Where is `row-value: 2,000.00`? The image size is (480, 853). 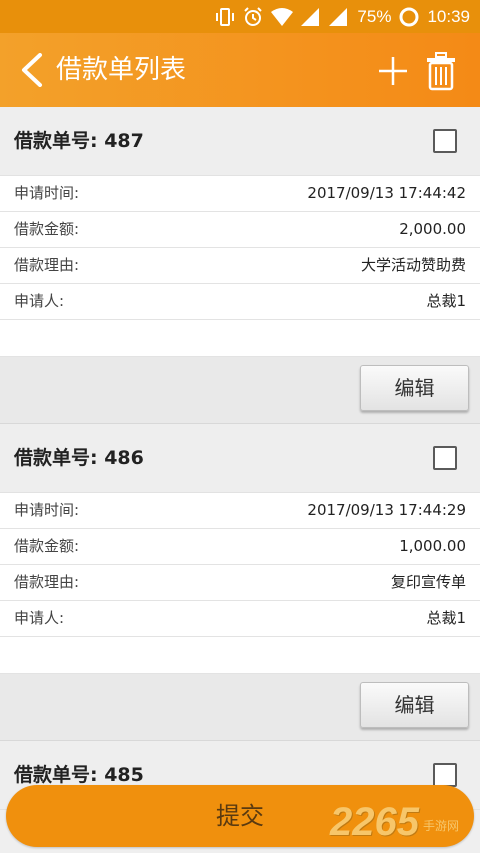
row-value: 2,000.00 is located at coordinates (432, 229).